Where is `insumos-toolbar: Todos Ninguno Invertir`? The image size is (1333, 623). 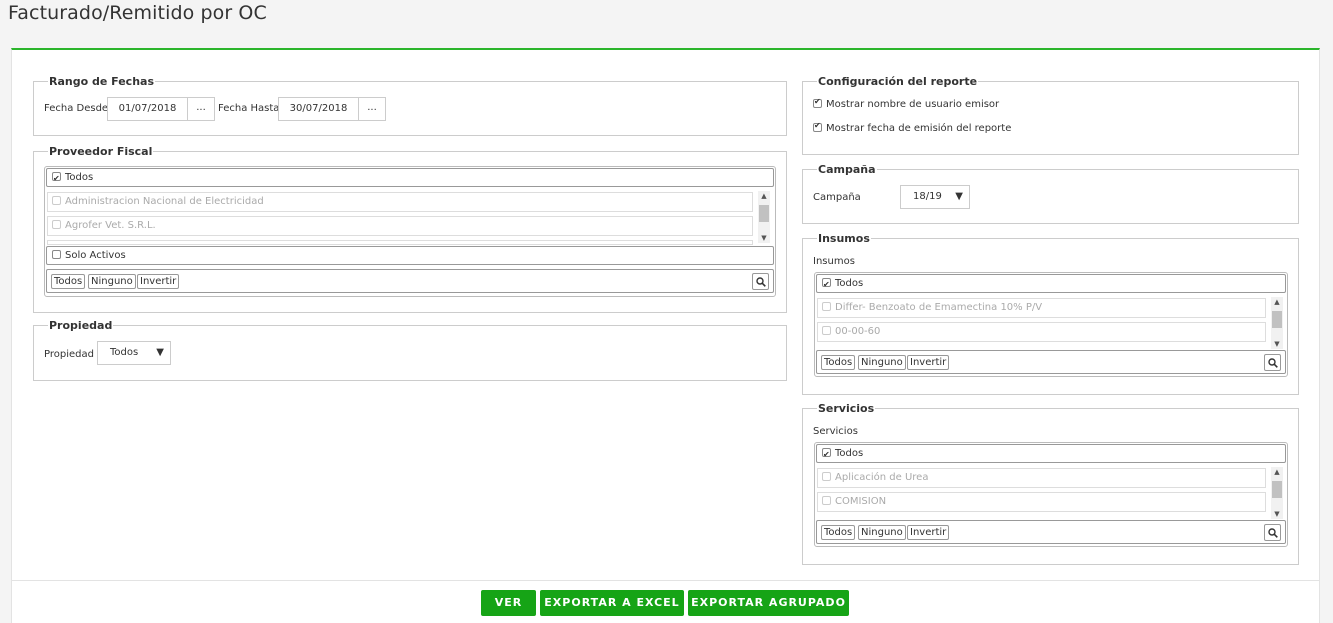
insumos-toolbar: Todos Ninguno Invertir is located at coordinates (1051, 362).